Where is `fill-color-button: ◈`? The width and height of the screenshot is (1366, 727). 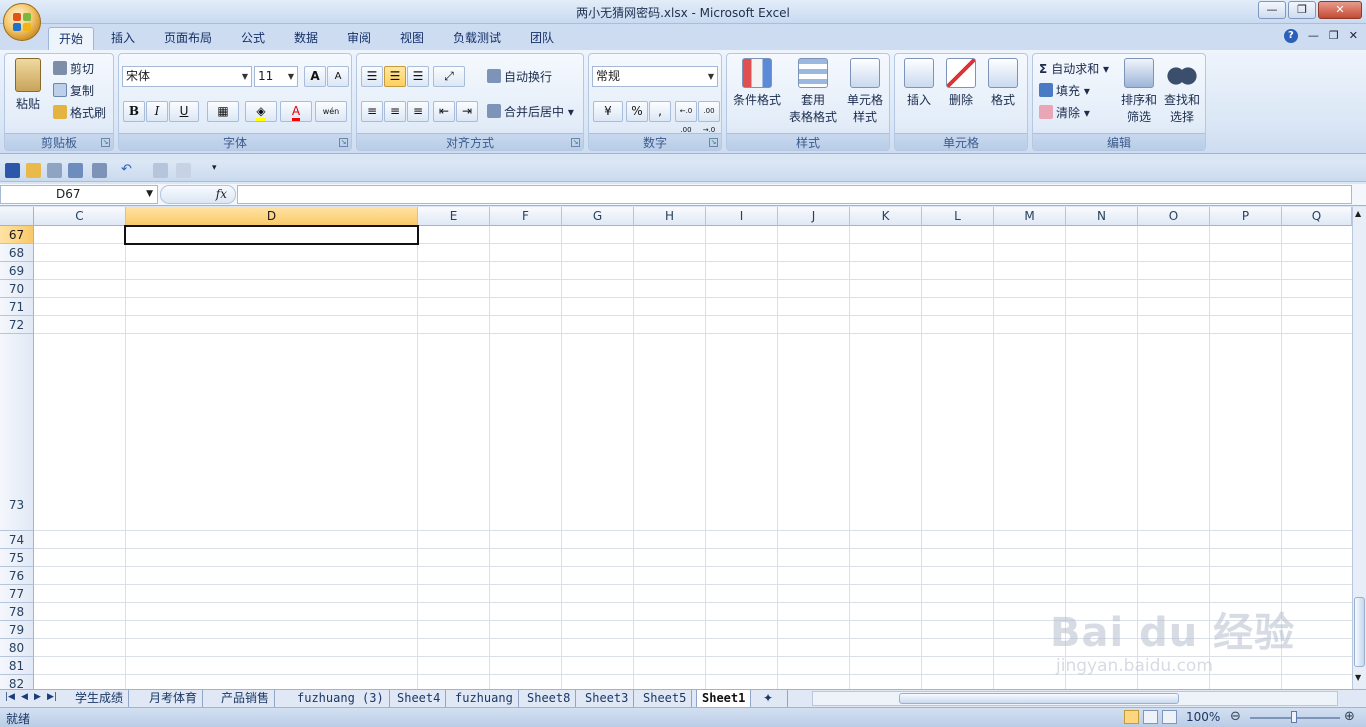
fill-color-button: ◈ is located at coordinates (261, 111).